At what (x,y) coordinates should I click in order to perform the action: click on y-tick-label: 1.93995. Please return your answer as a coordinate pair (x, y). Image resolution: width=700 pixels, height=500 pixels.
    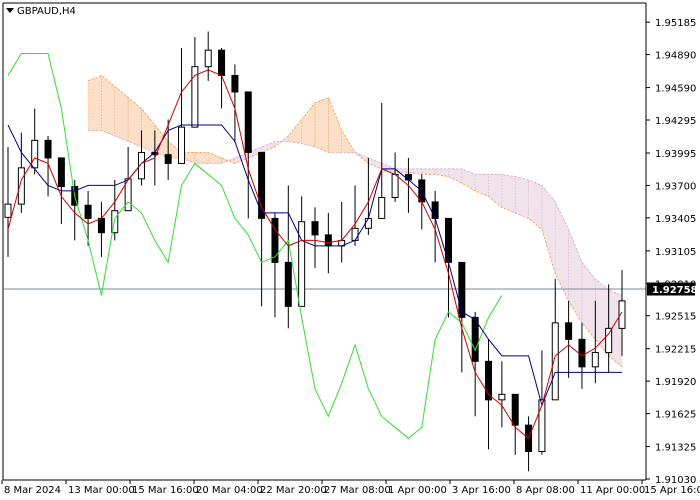
    Looking at the image, I should click on (675, 154).